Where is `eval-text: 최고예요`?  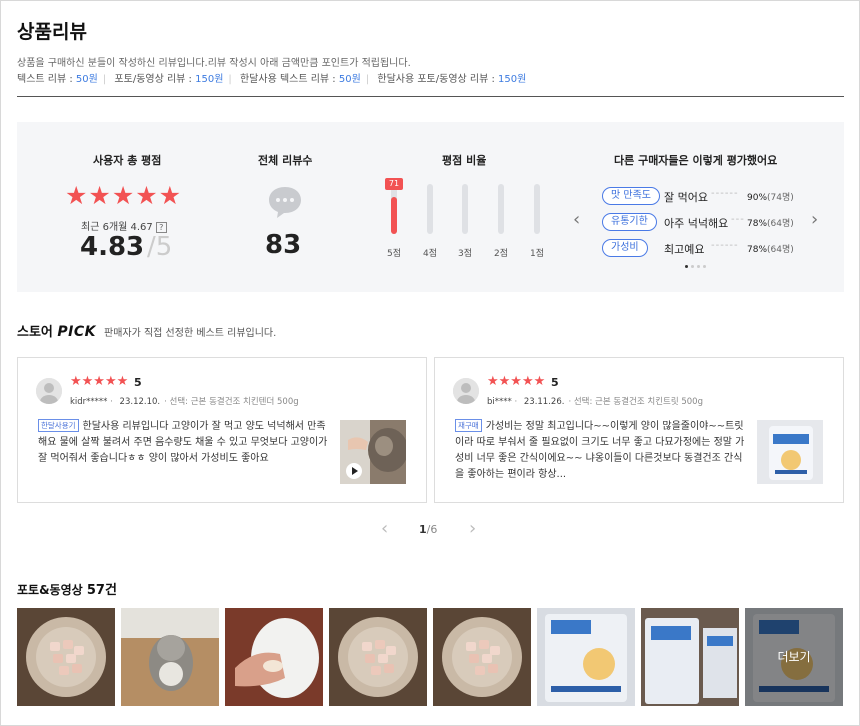
eval-text: 최고예요 is located at coordinates (684, 249).